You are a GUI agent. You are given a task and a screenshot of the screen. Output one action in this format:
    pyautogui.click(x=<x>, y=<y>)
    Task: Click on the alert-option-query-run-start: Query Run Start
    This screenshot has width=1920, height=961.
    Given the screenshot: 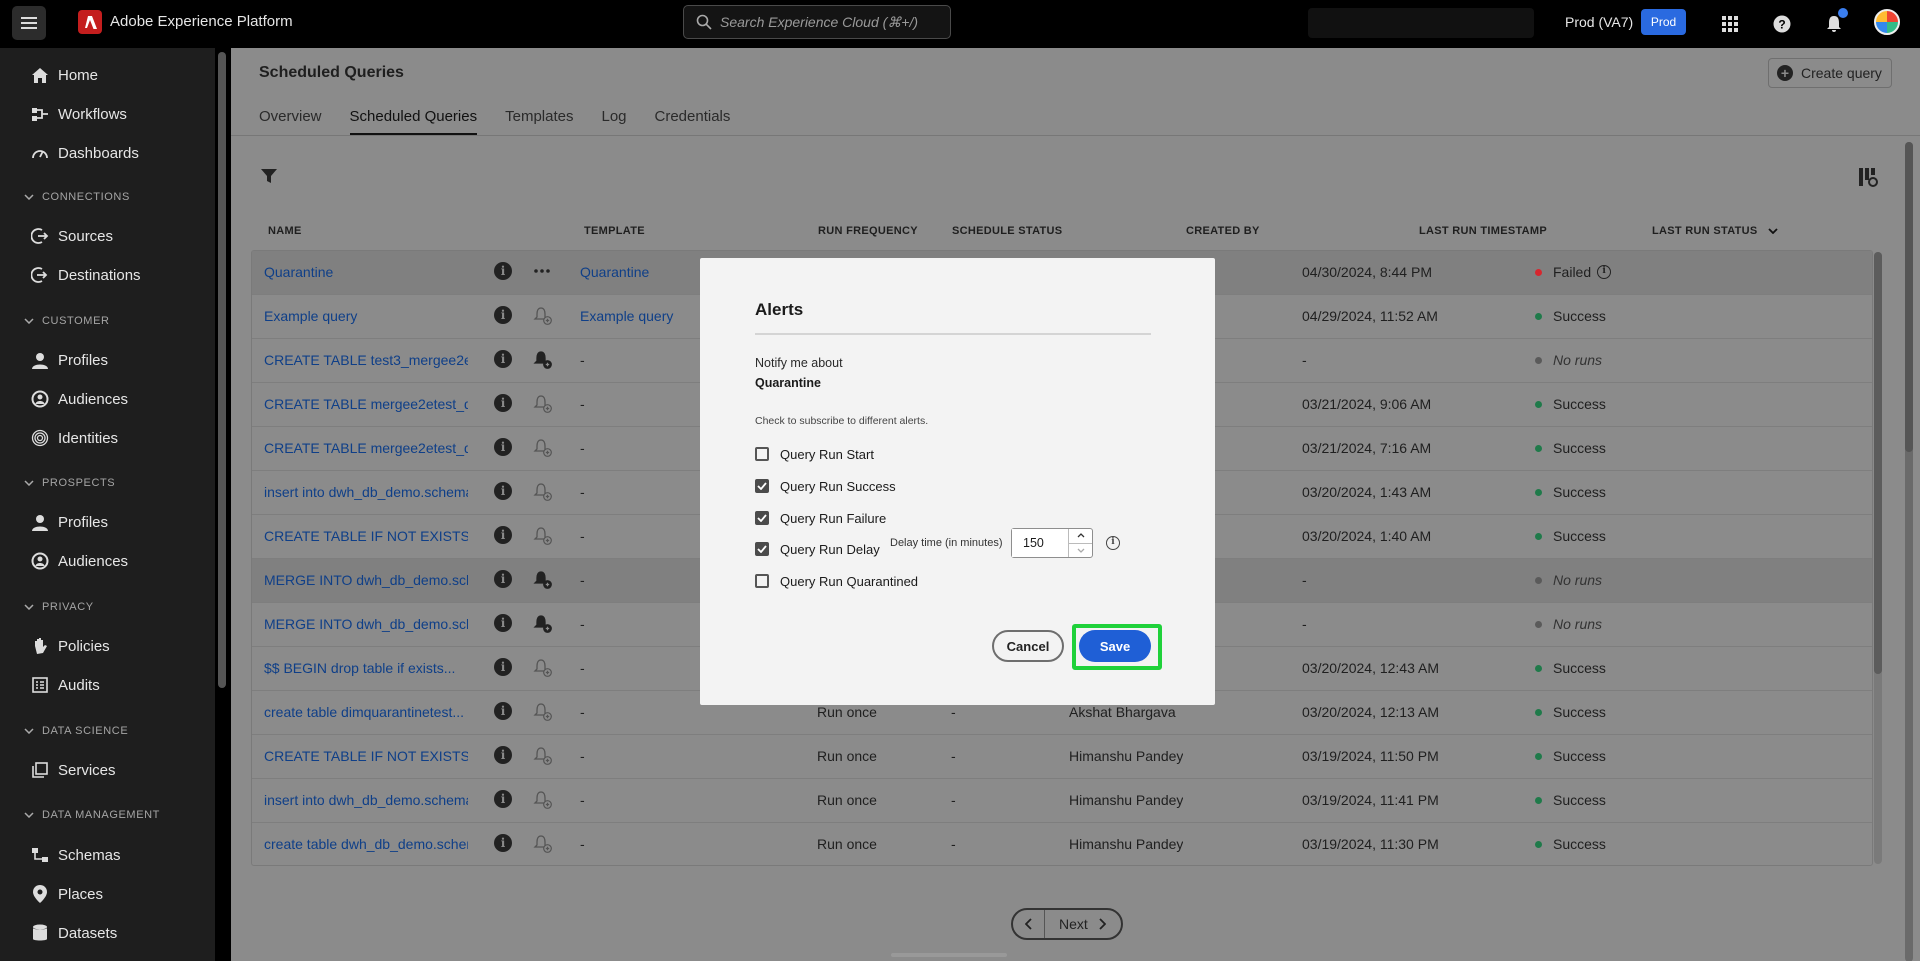 What is the action you would take?
    pyautogui.click(x=814, y=454)
    